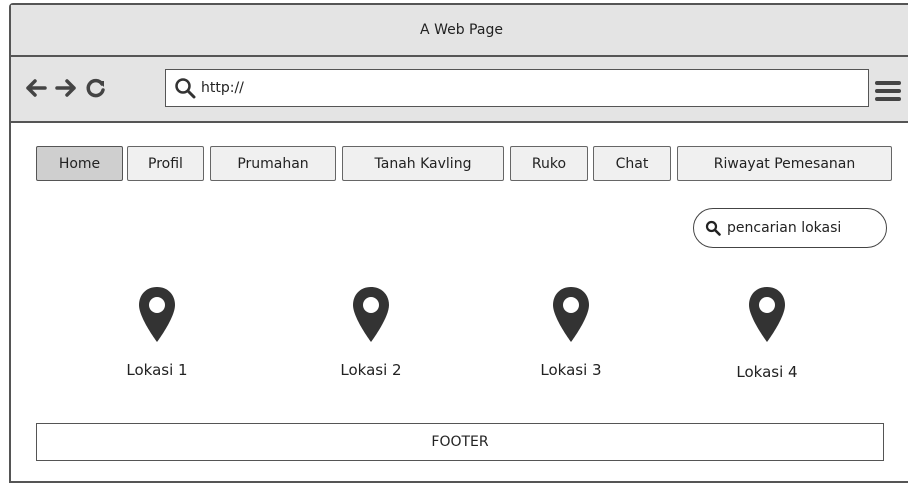 This screenshot has height=483, width=908. I want to click on location-item-1: Lokasi 1, so click(157, 332).